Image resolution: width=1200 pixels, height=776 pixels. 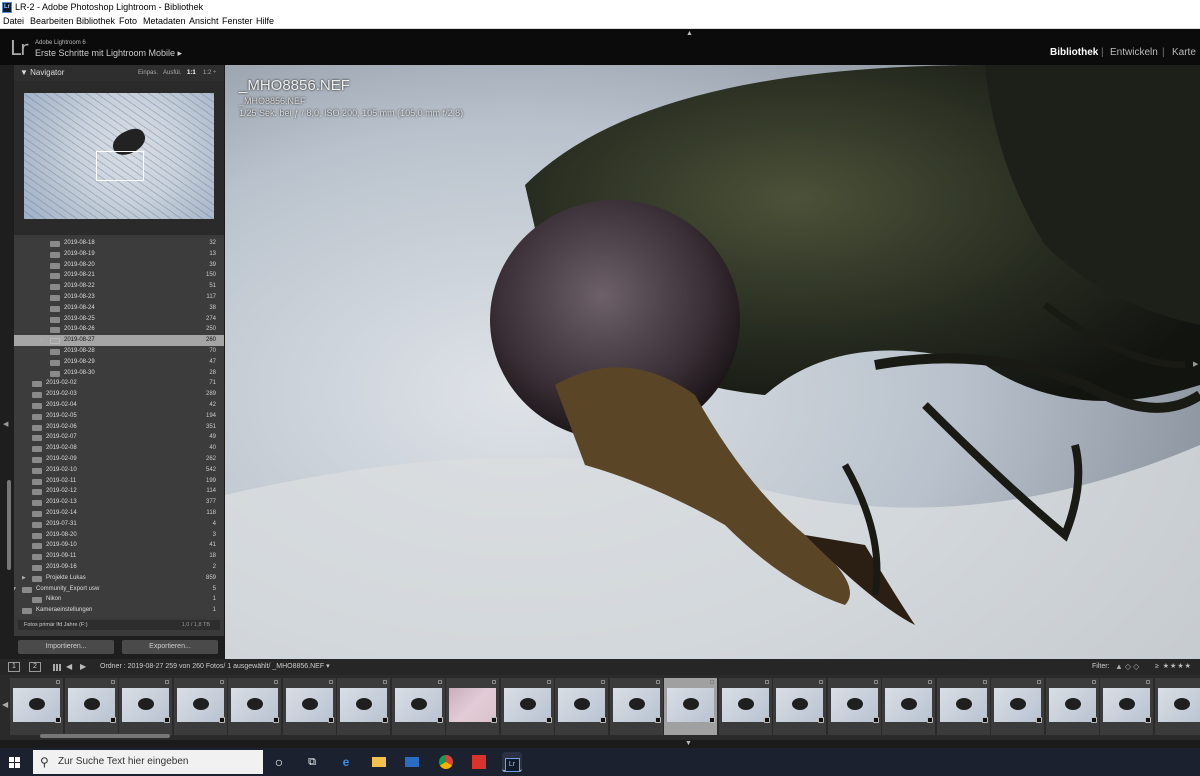 I want to click on cortana-icon: ○, so click(x=279, y=762).